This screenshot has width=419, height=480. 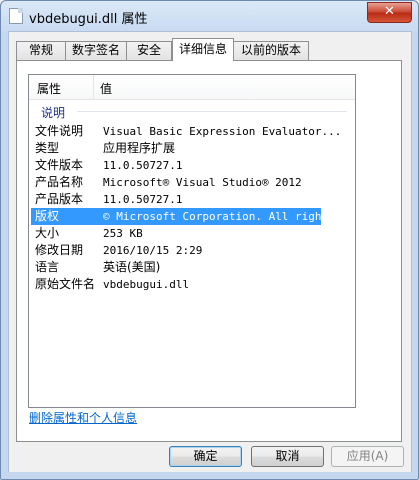 I want to click on close-icon: ✕, so click(x=389, y=11).